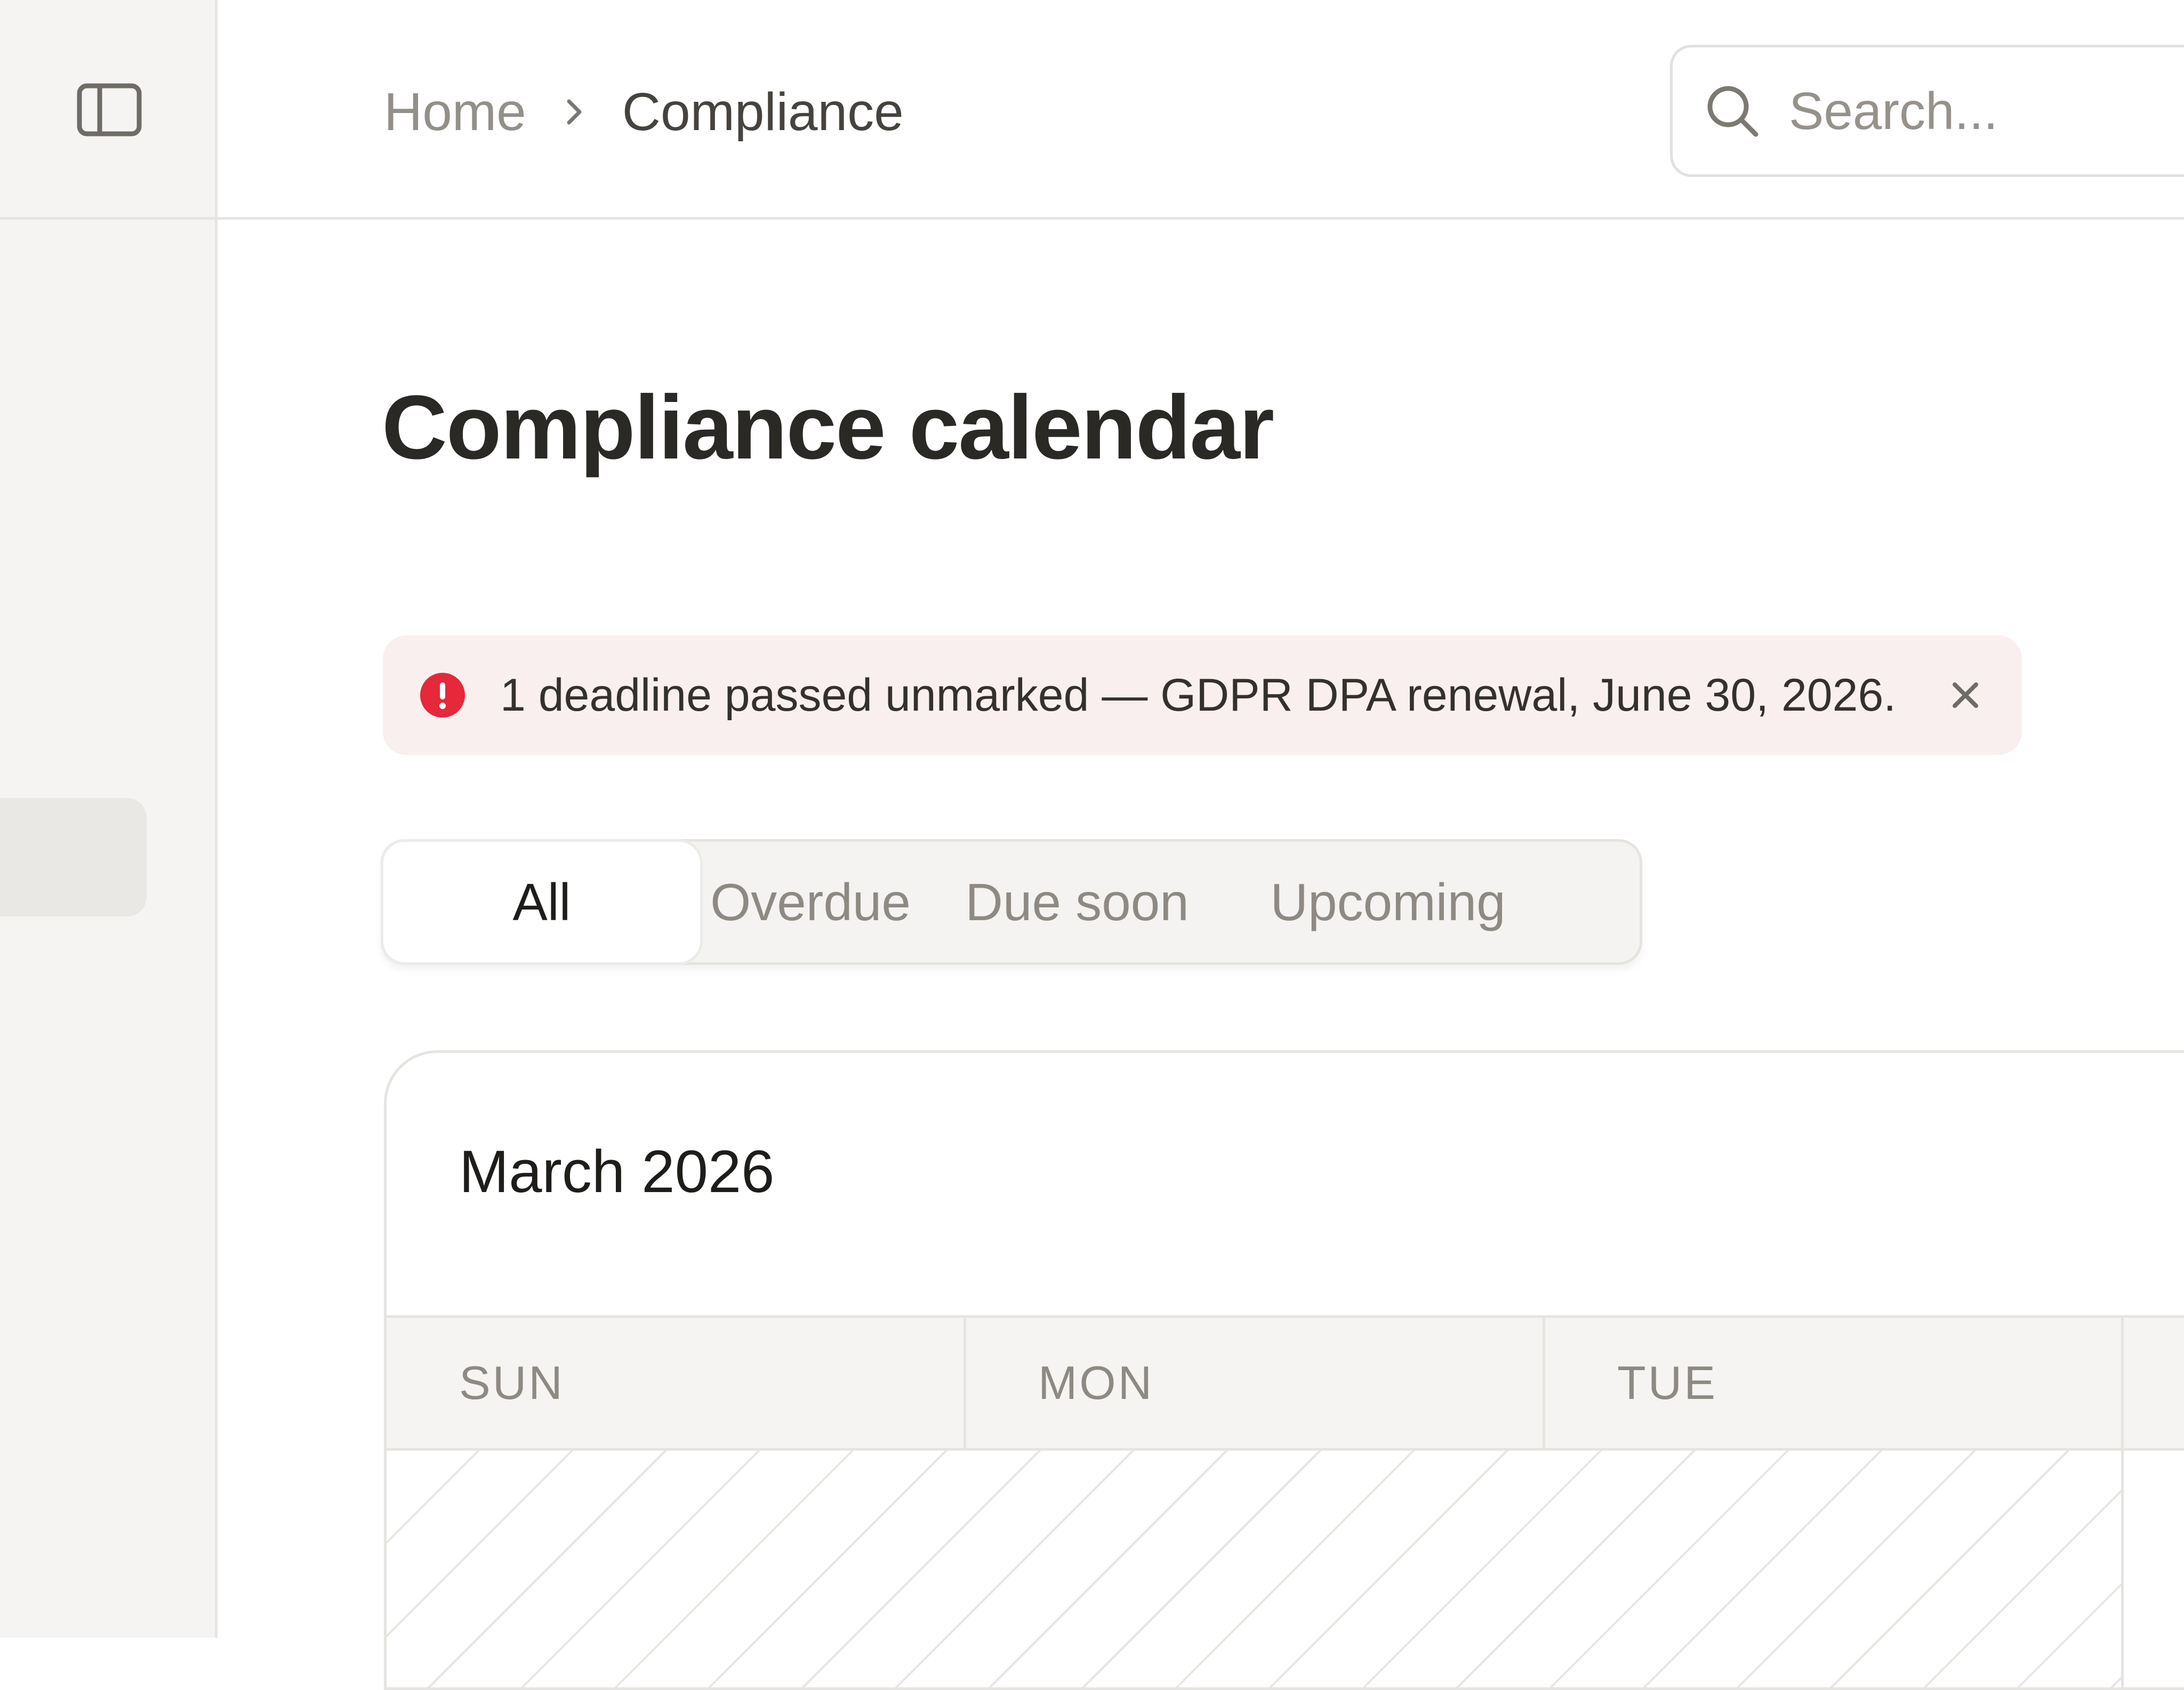  What do you see at coordinates (1965, 695) in the screenshot?
I see `close-icon` at bounding box center [1965, 695].